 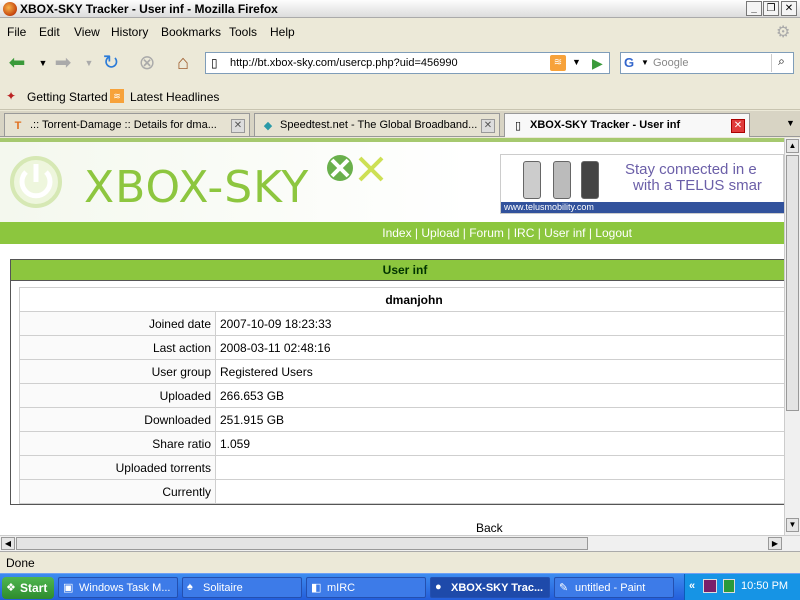 I want to click on back-arrow-icon: ⬅, so click(x=17, y=64).